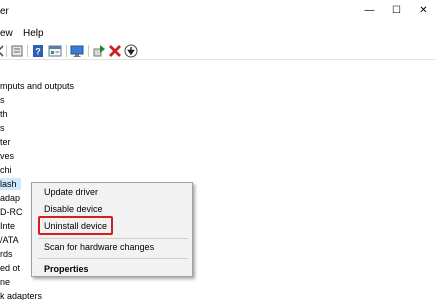  What do you see at coordinates (55, 51) in the screenshot?
I see `properties-view-icon` at bounding box center [55, 51].